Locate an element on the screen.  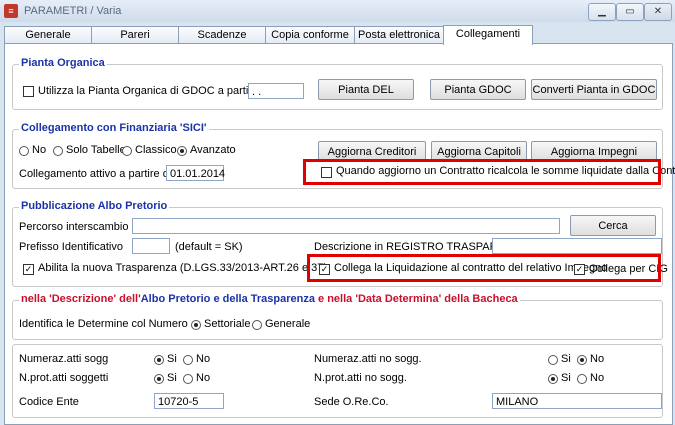
numeraz-nosogg-no-radio is located at coordinates (582, 360).